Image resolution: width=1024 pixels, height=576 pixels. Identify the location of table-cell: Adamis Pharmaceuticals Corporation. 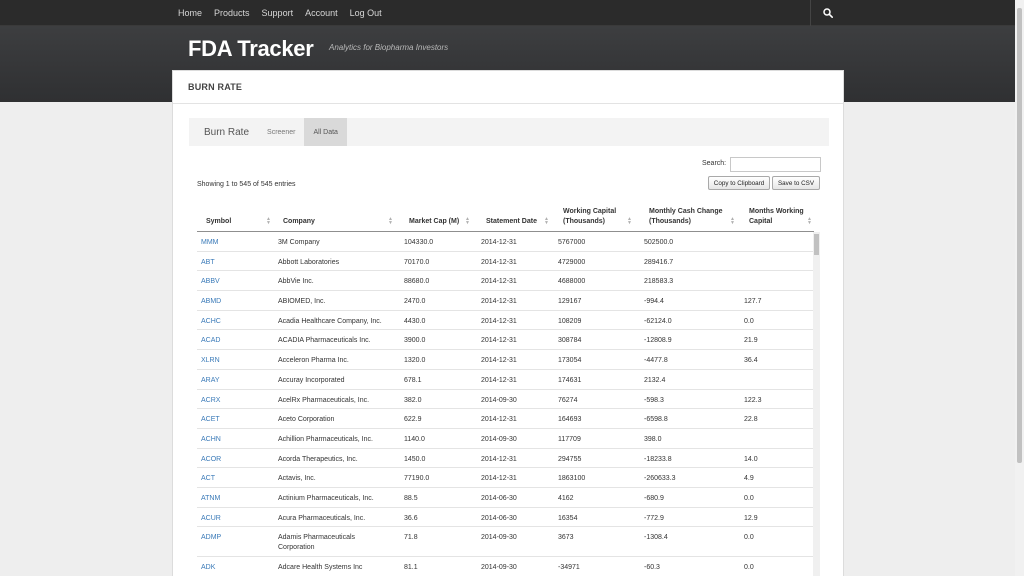
(335, 543).